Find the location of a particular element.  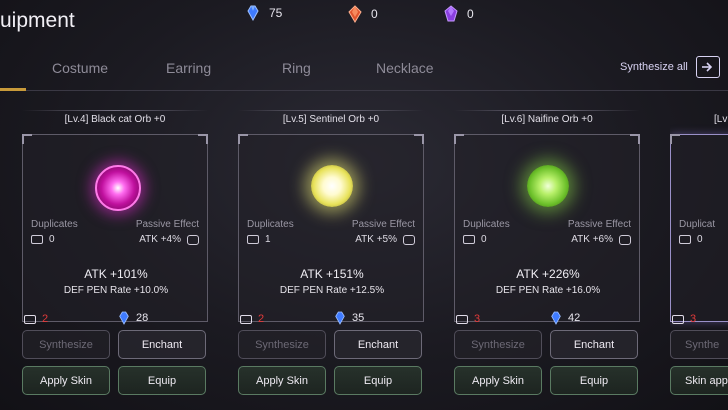

currency-value: 75 is located at coordinates (276, 13).